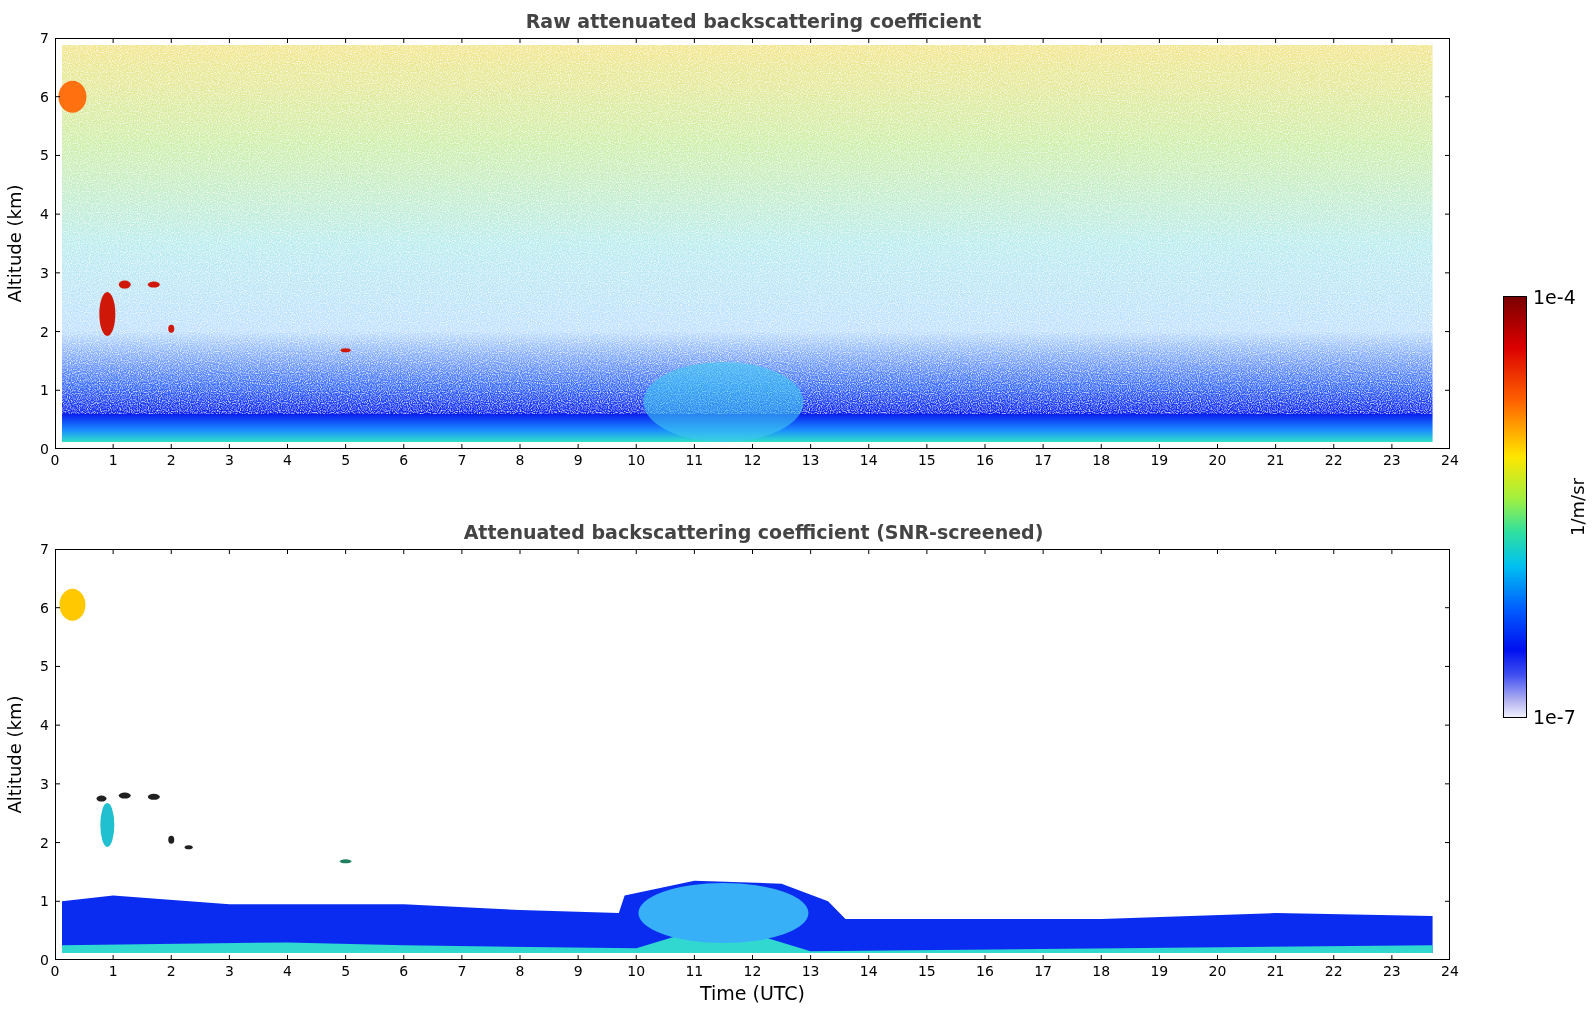 This screenshot has height=1020, width=1595. What do you see at coordinates (1578, 507) in the screenshot?
I see `colorbar-unit: 1/m/sr` at bounding box center [1578, 507].